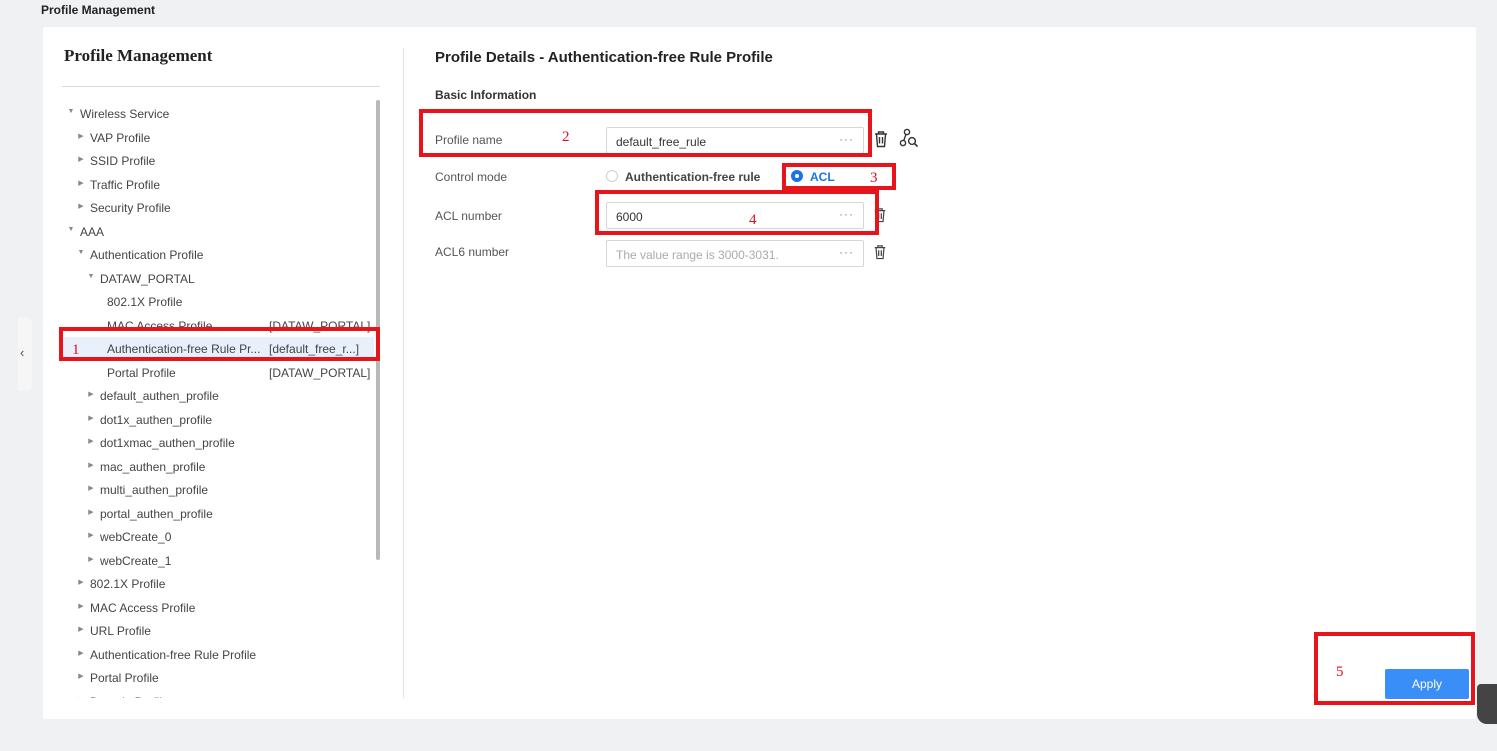 Image resolution: width=1497 pixels, height=751 pixels. I want to click on tree-item: ▼ DATAW_PORTAL, so click(218, 278).